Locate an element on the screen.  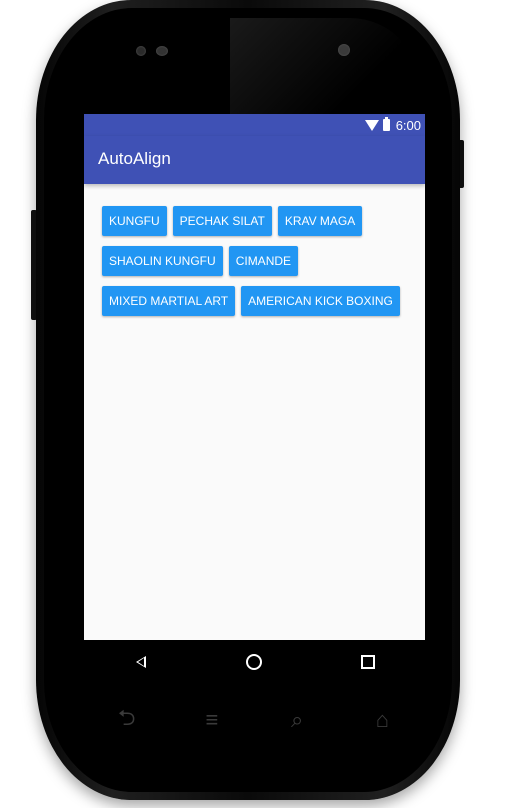
hw-home-icon: ⌂ is located at coordinates (382, 720).